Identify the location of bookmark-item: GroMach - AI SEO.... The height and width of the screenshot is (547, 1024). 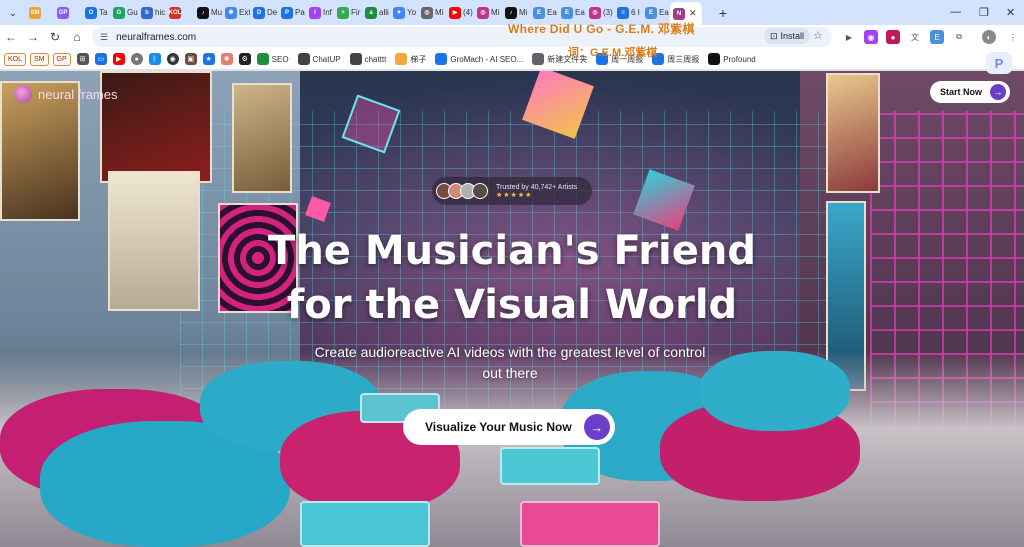
(479, 59).